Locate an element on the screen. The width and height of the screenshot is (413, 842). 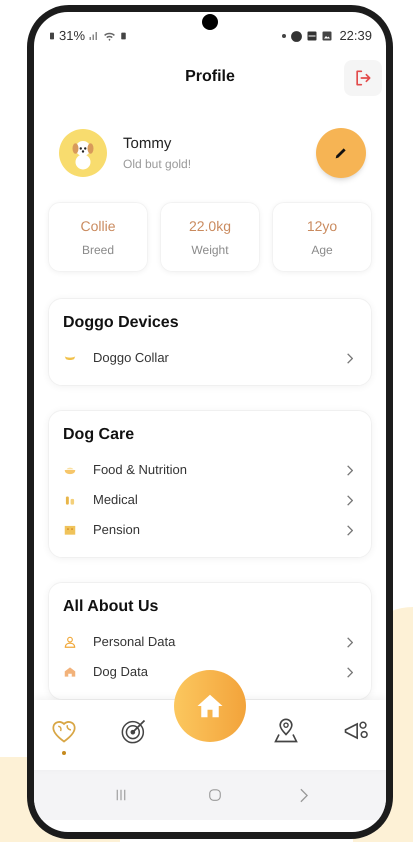
edit-button is located at coordinates (341, 153).